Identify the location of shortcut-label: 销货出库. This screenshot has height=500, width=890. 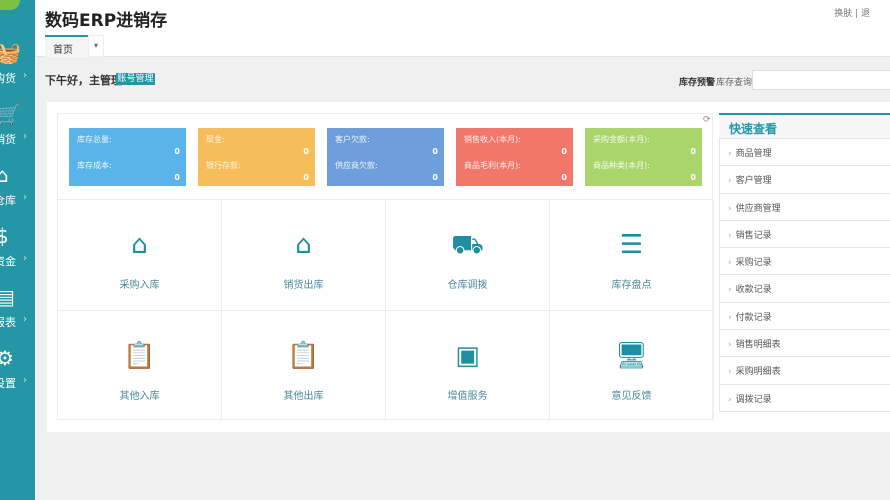
(303, 285).